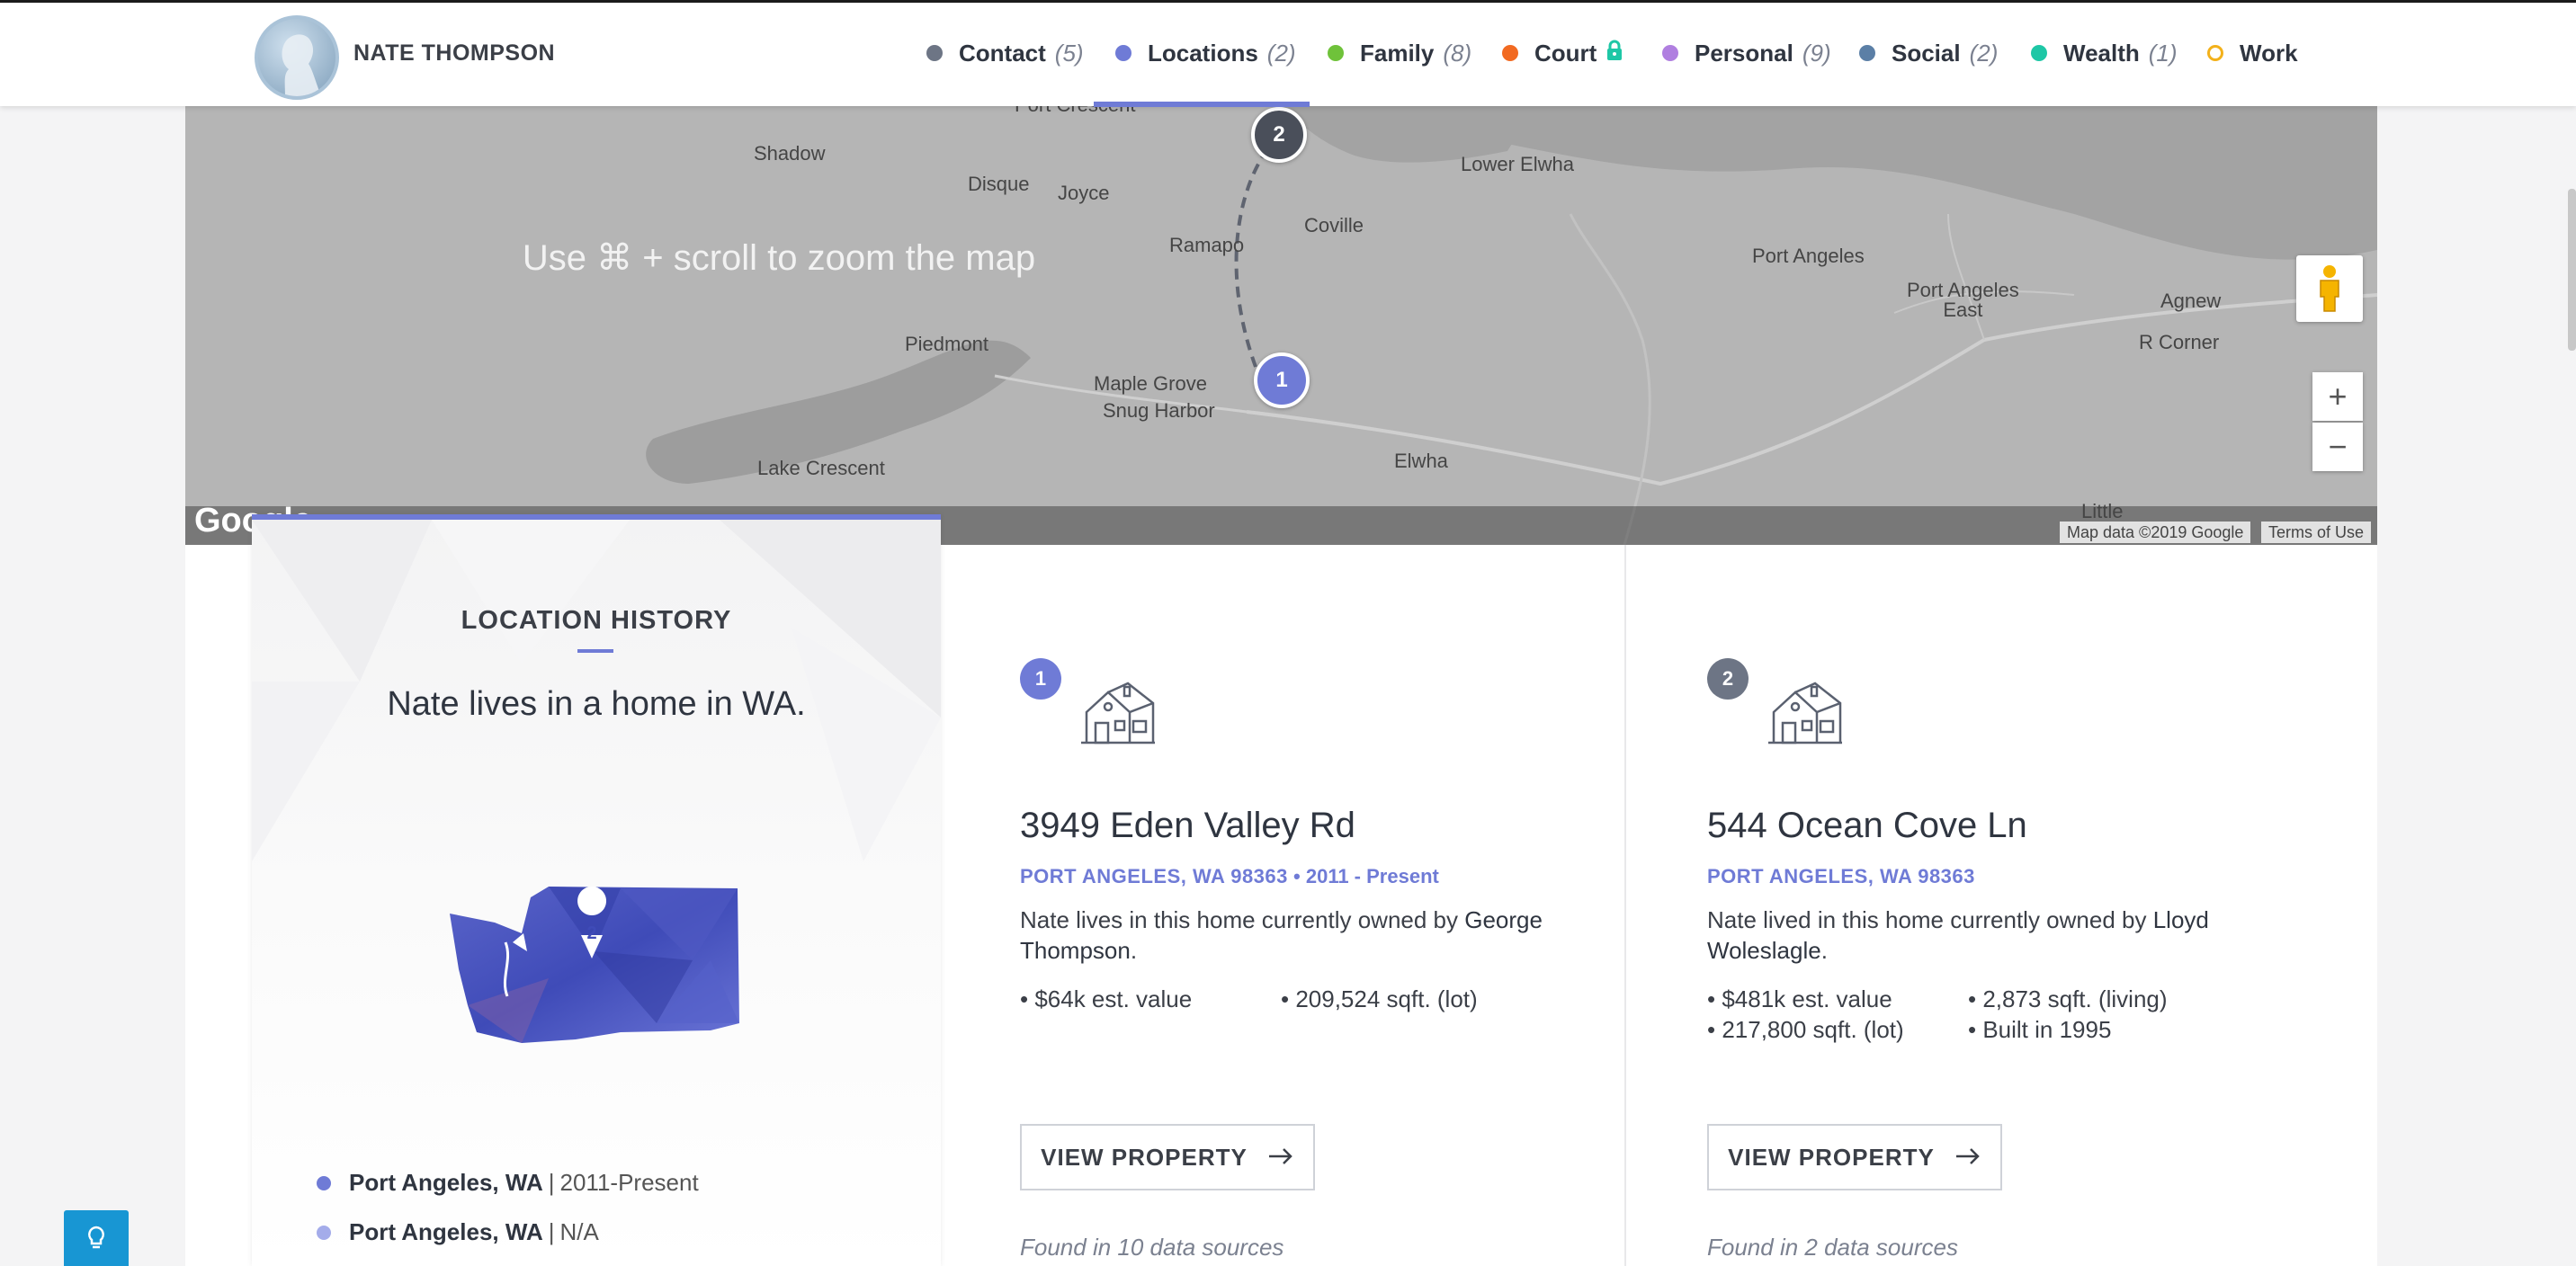  Describe the element at coordinates (594, 971) in the screenshot. I see `washington-state-map: 2` at that location.